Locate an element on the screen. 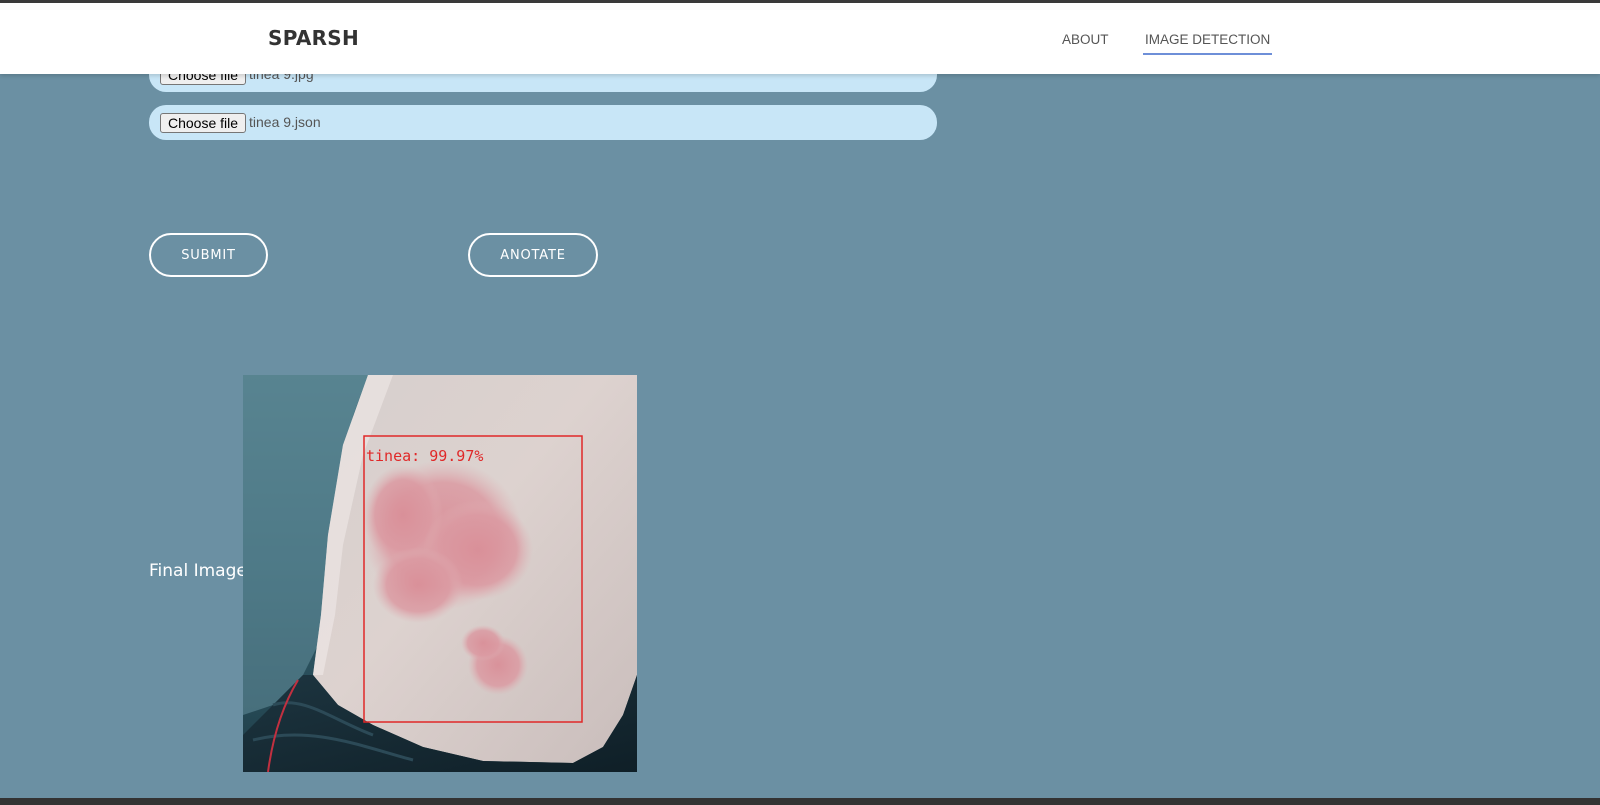 The height and width of the screenshot is (805, 1600). bottom-bar is located at coordinates (800, 801).